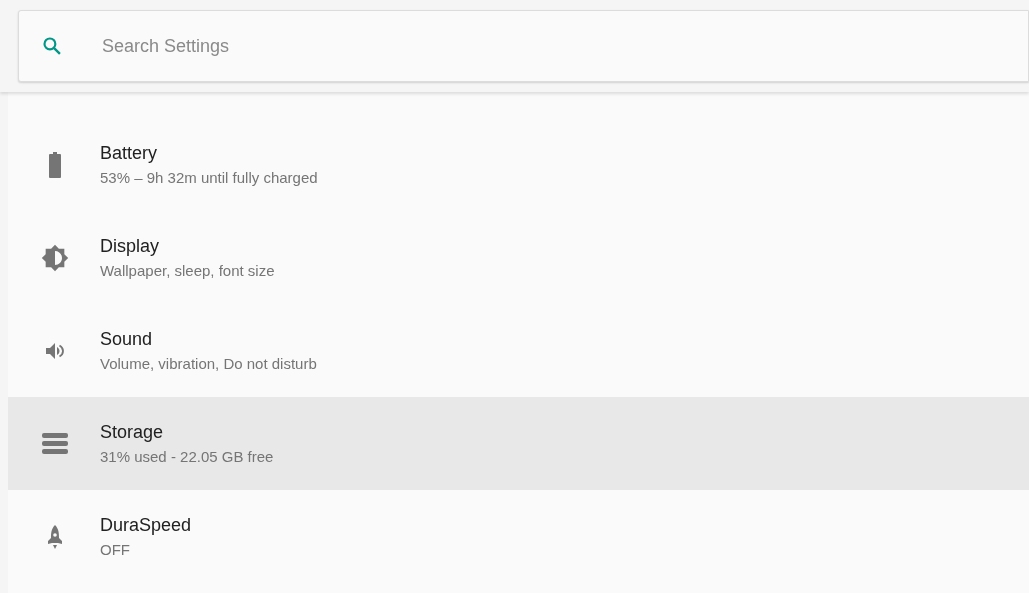 This screenshot has height=593, width=1029. I want to click on search-field: Search Settings, so click(565, 46).